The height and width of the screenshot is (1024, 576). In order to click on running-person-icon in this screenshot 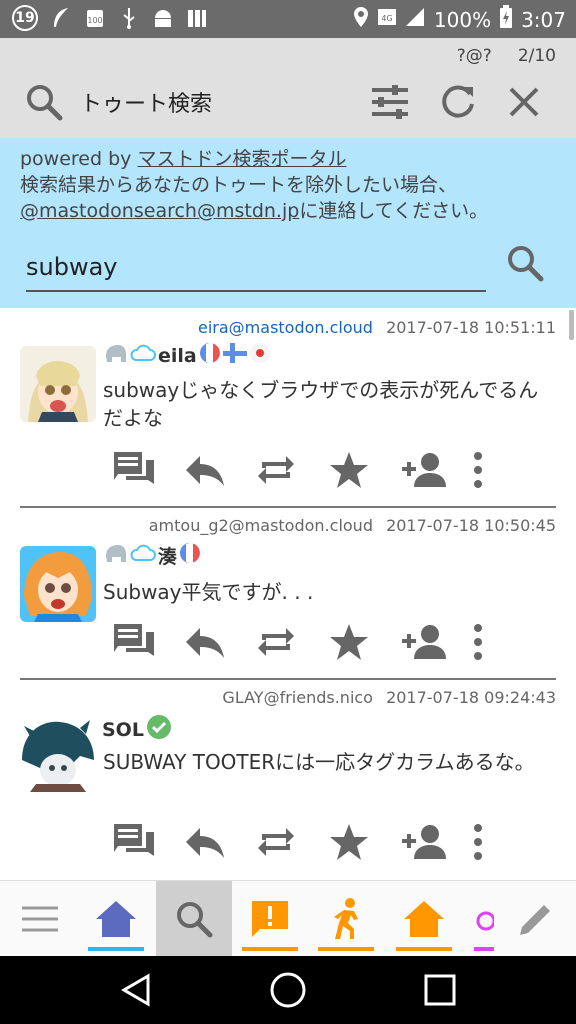, I will do `click(346, 918)`.